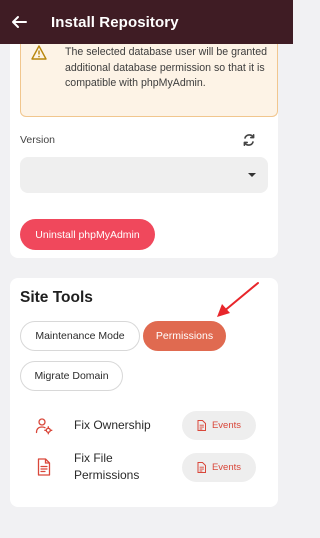  I want to click on version-label: Version, so click(38, 140).